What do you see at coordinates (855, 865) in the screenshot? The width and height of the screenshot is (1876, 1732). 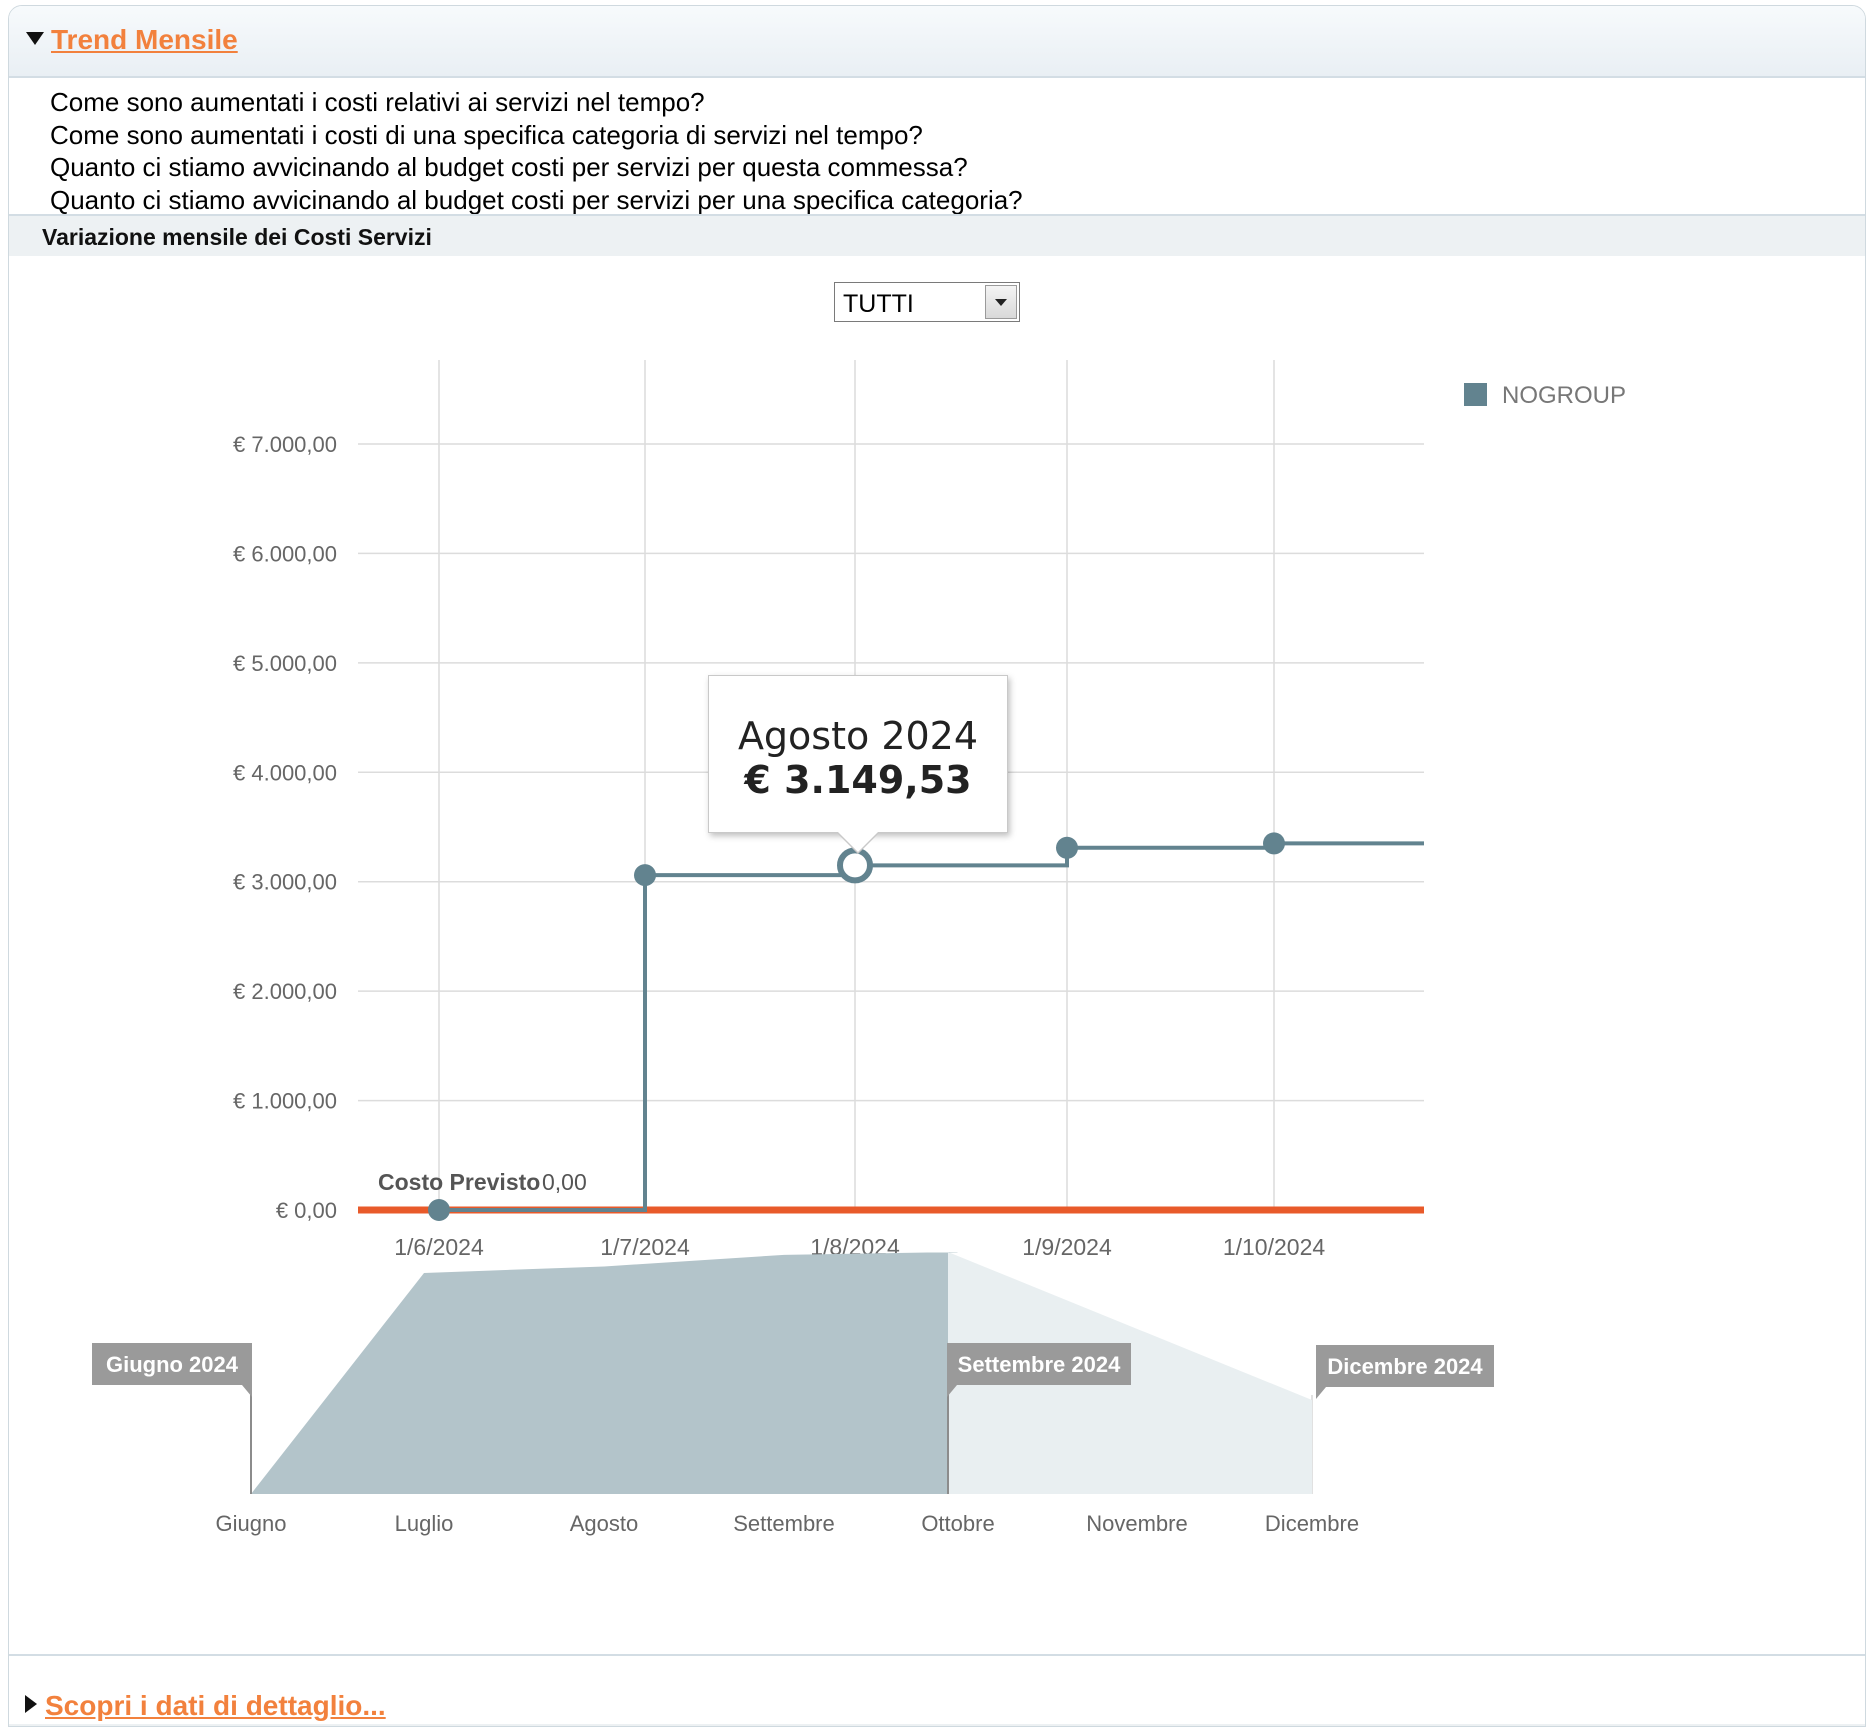 I see `data-point-highlighted` at bounding box center [855, 865].